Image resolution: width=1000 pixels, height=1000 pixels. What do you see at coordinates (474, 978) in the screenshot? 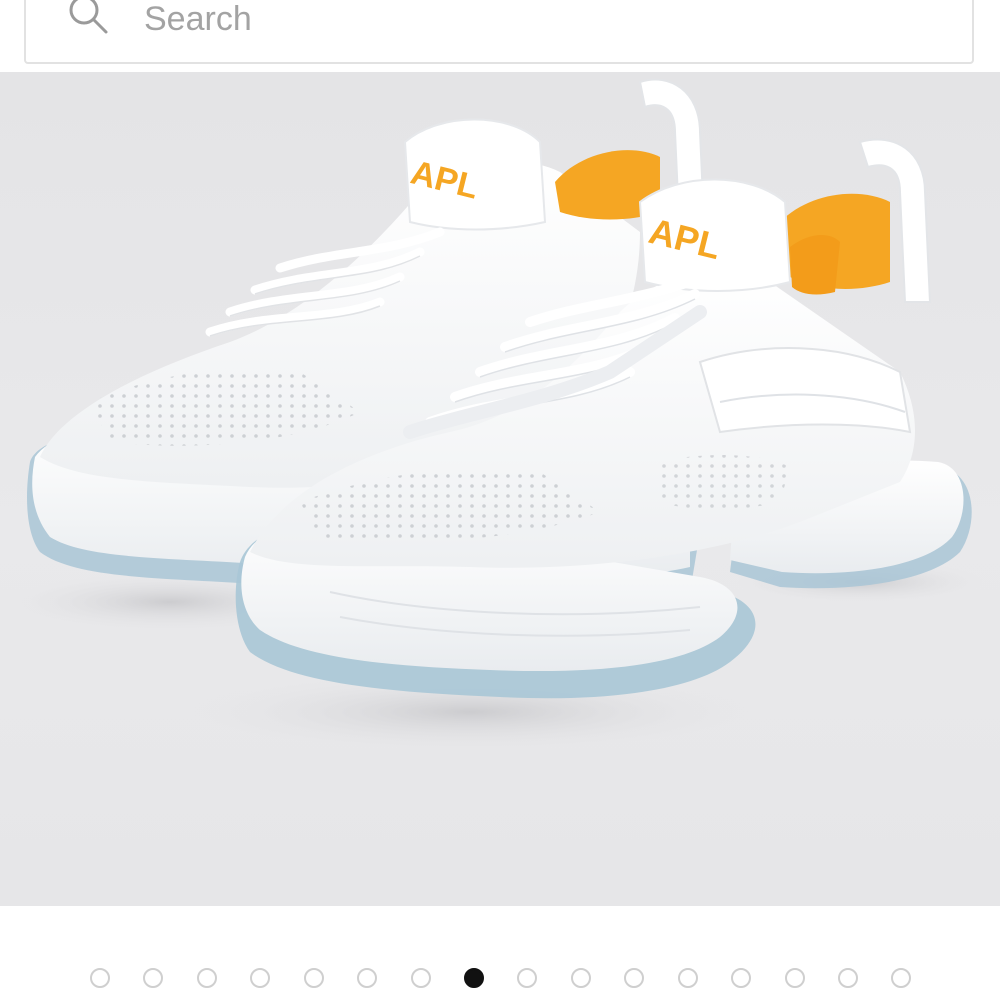
I see `carousel-dot-active` at bounding box center [474, 978].